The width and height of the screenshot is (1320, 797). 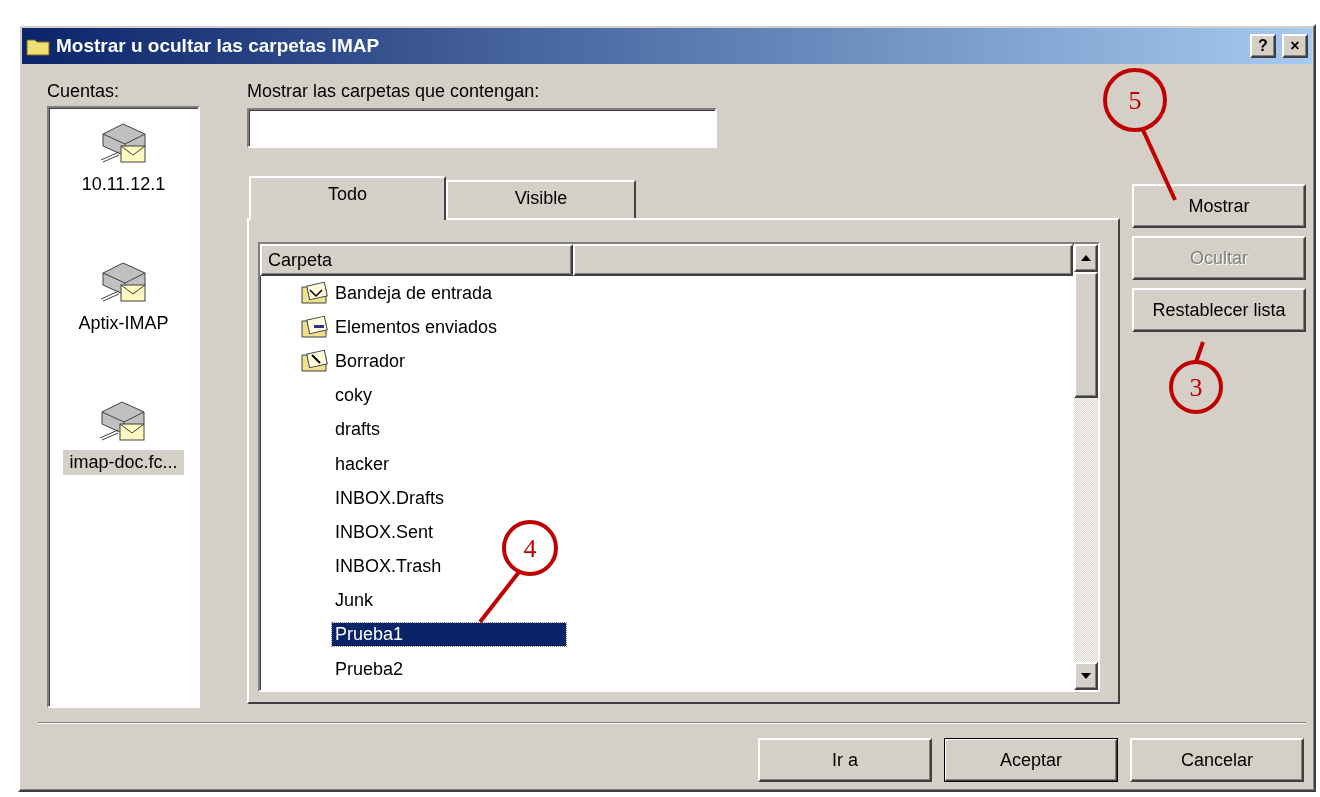 I want to click on drafts-folder-icon, so click(x=315, y=361).